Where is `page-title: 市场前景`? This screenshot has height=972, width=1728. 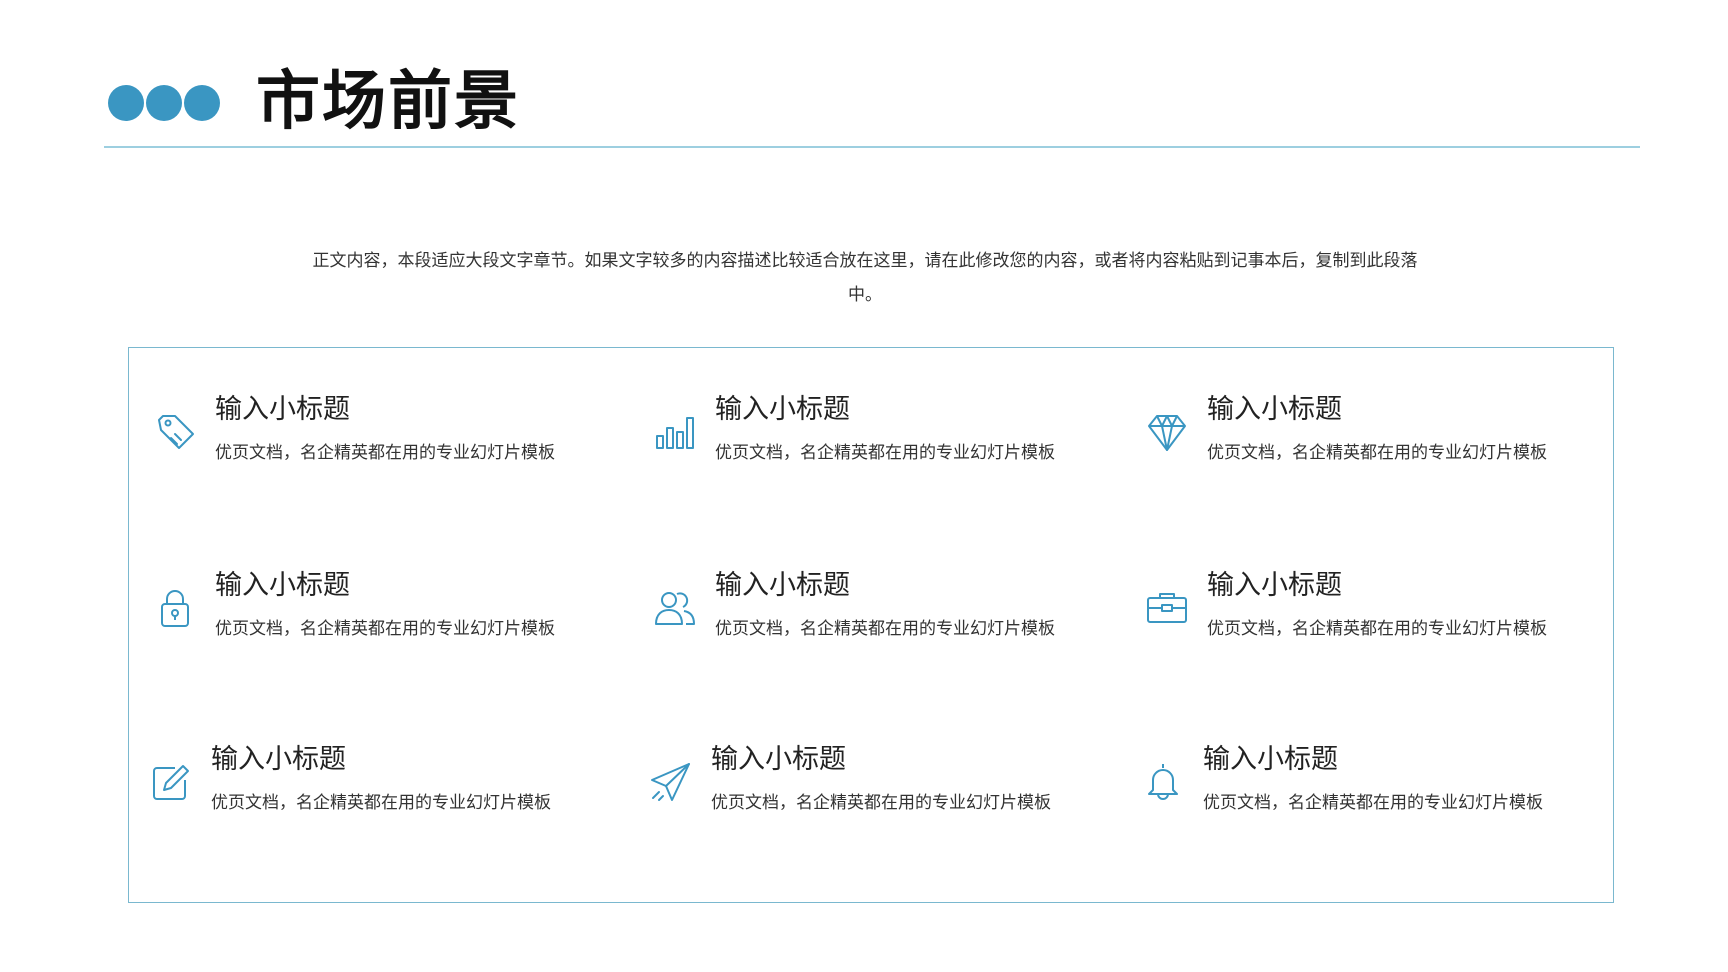 page-title: 市场前景 is located at coordinates (388, 102).